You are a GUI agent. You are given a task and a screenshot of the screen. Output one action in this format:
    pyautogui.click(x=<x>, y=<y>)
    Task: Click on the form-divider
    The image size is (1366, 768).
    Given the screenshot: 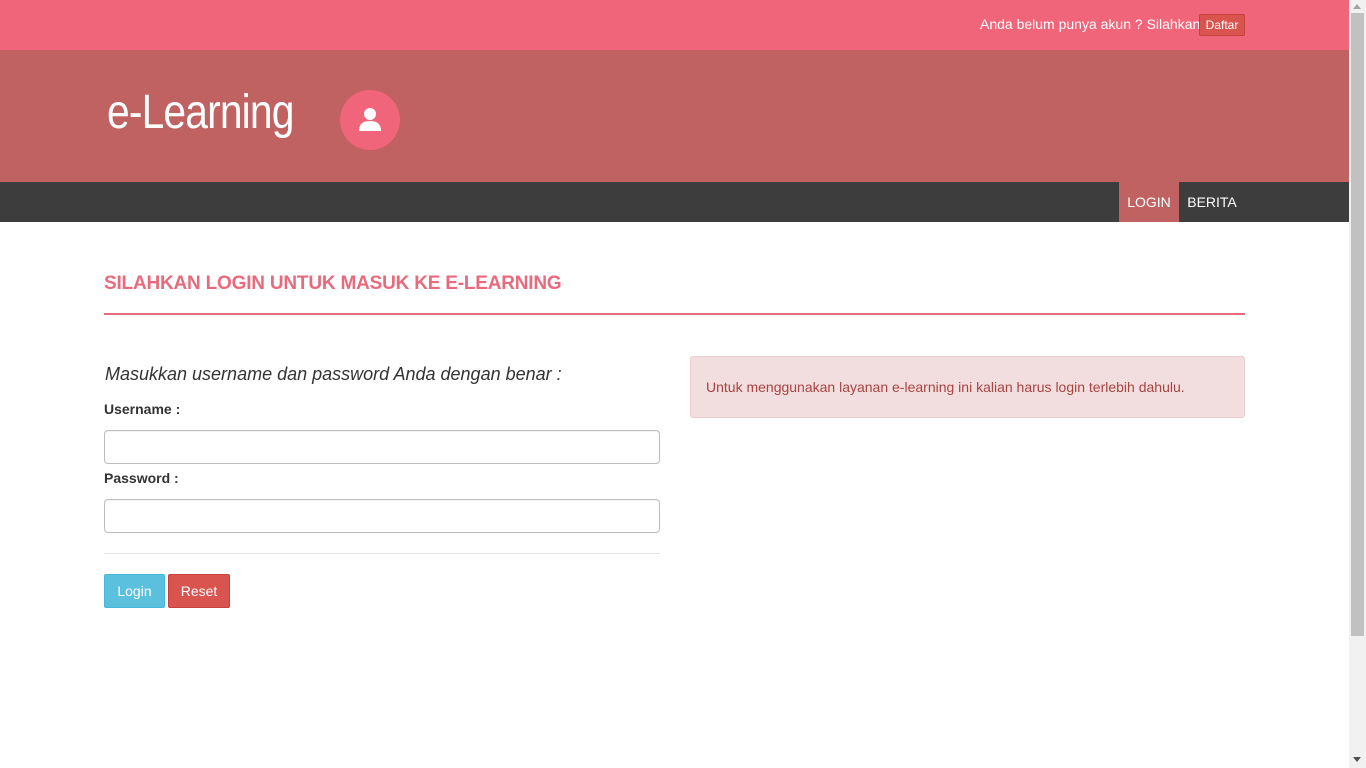 What is the action you would take?
    pyautogui.click(x=382, y=553)
    